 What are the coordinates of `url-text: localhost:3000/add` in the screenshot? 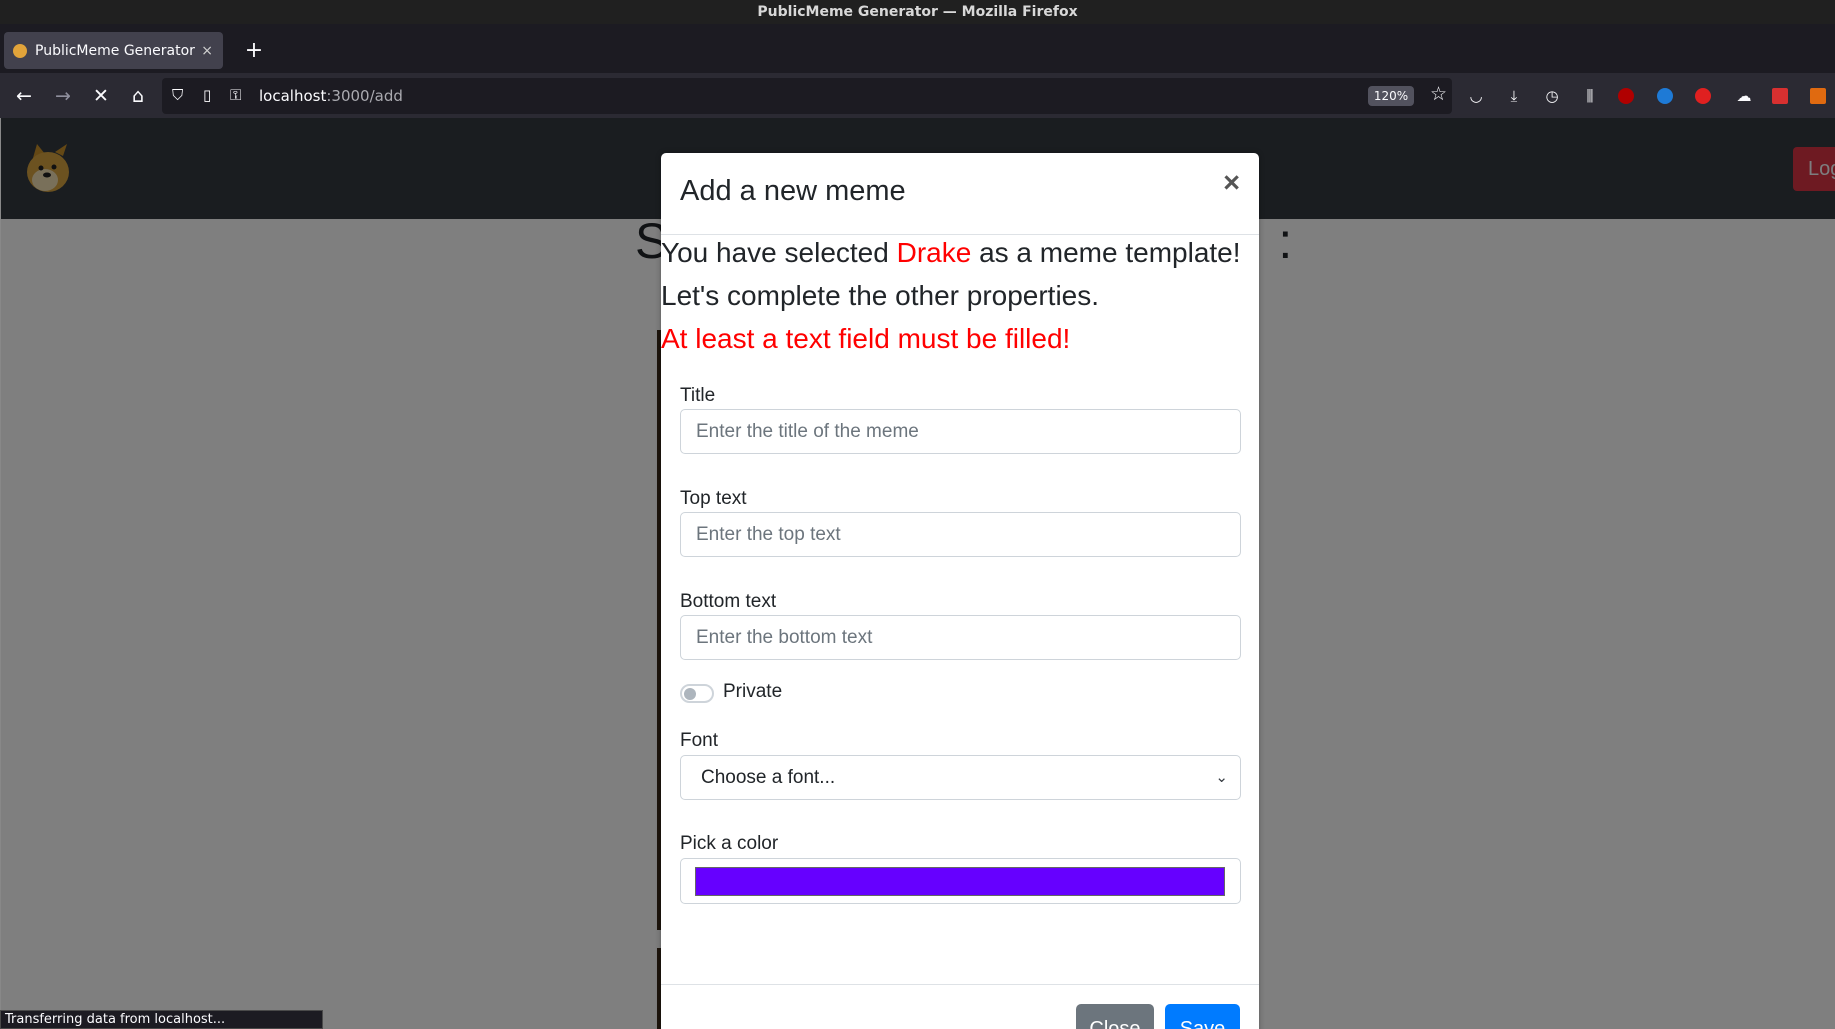 It's located at (331, 96).